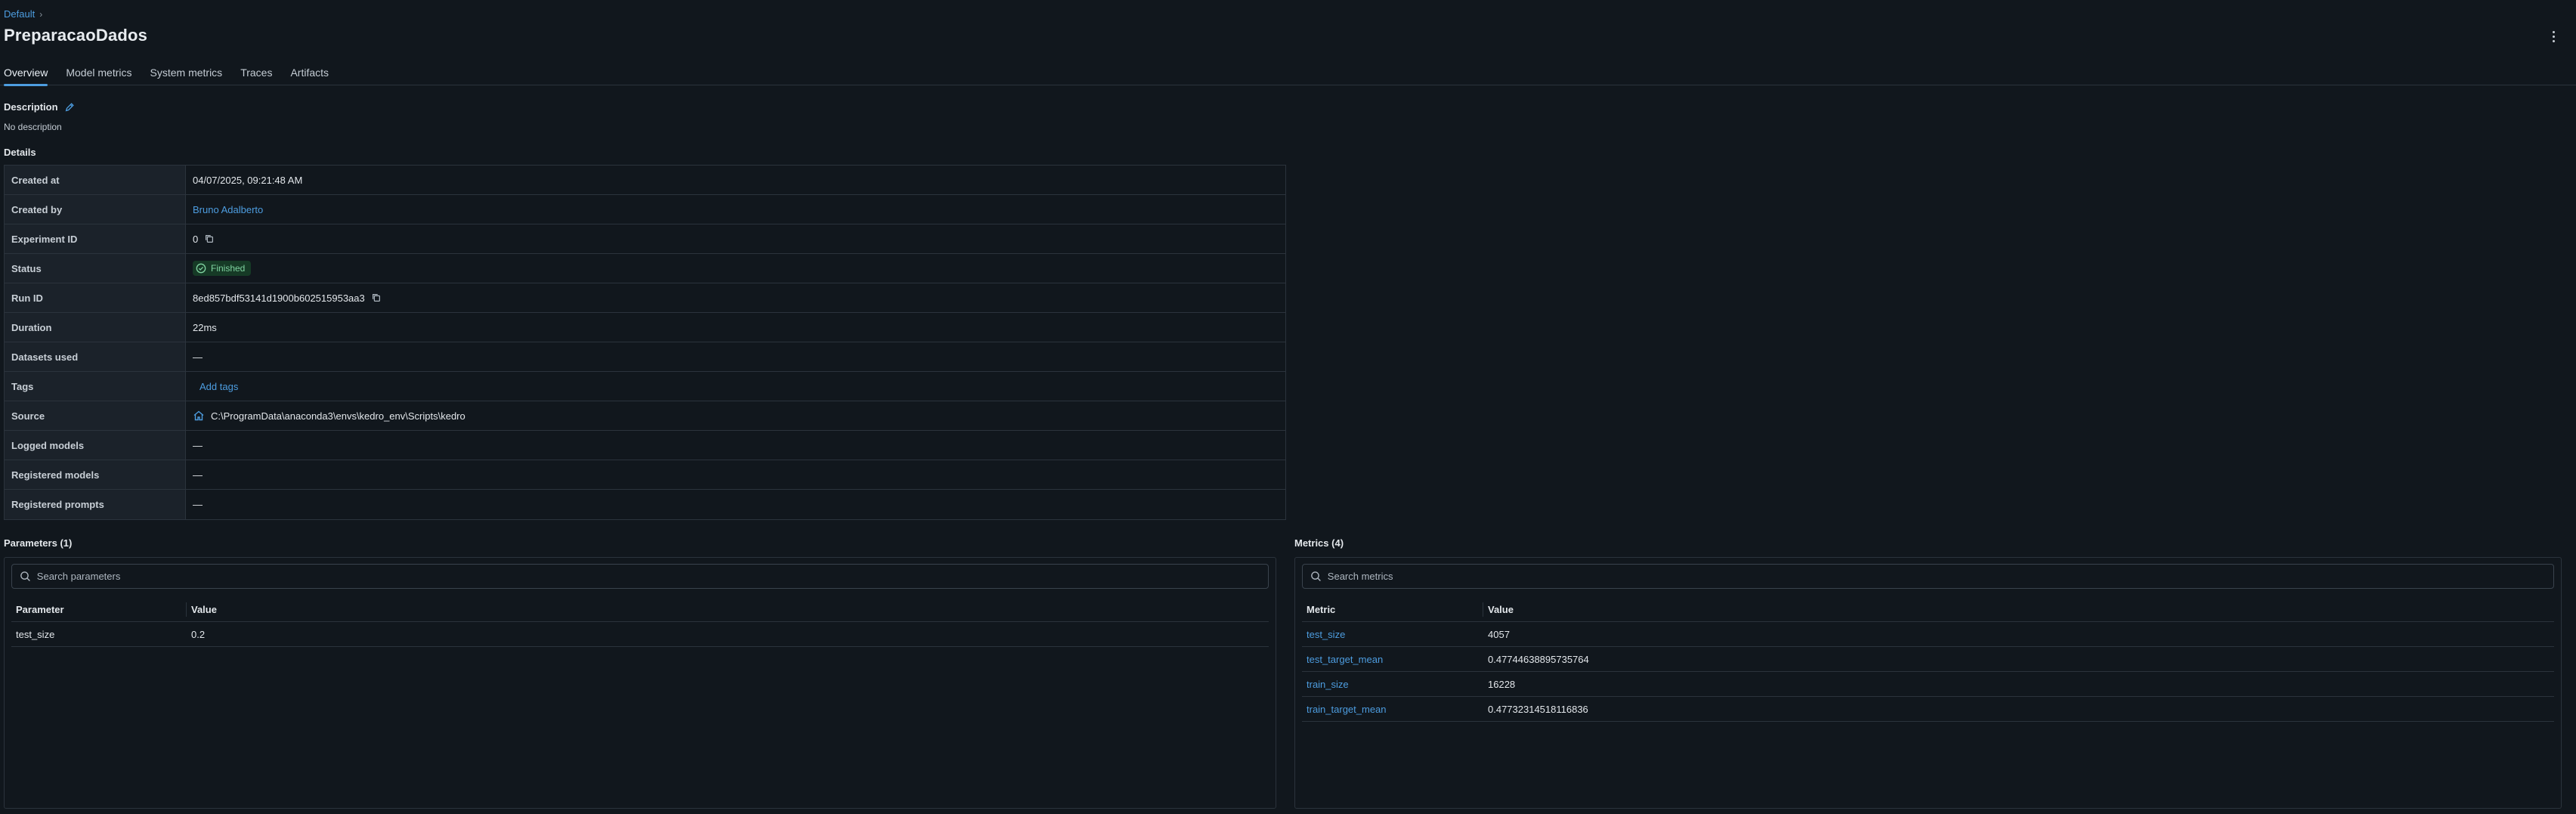 The image size is (2576, 814). Describe the element at coordinates (95, 297) in the screenshot. I see `details-key: Run ID` at that location.